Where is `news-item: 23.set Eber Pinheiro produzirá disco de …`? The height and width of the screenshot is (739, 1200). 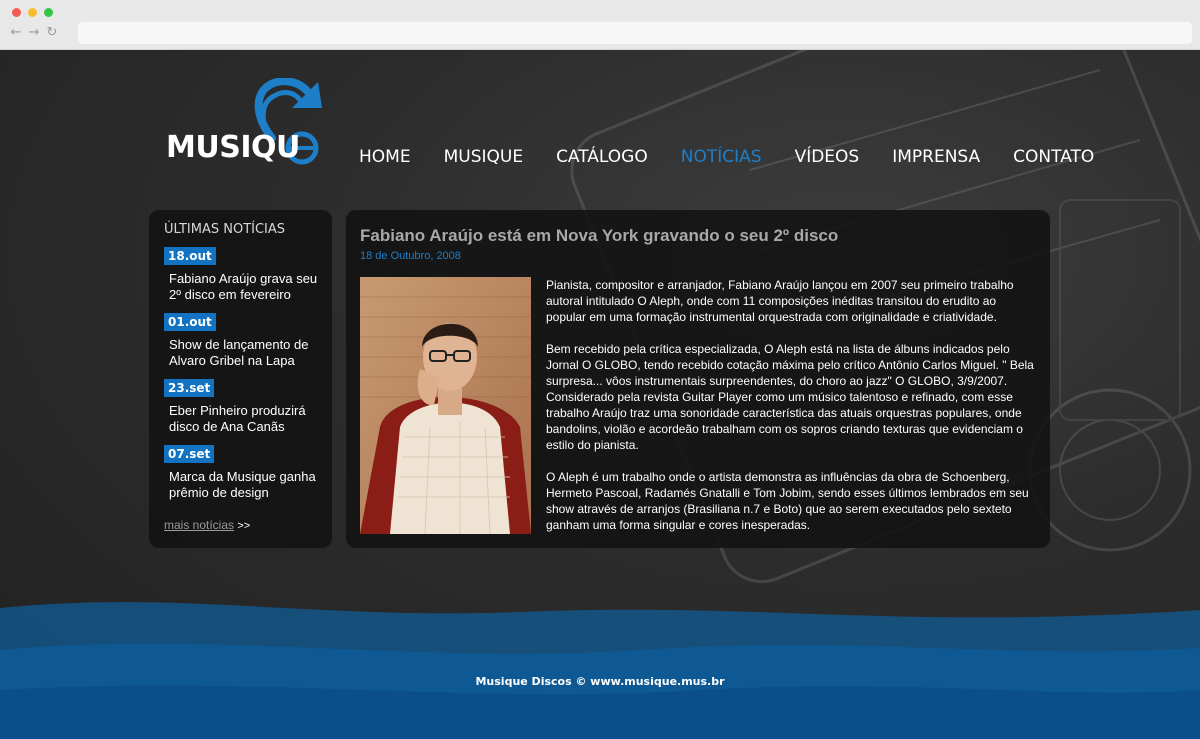 news-item: 23.set Eber Pinheiro produzirá disco de … is located at coordinates (248, 407).